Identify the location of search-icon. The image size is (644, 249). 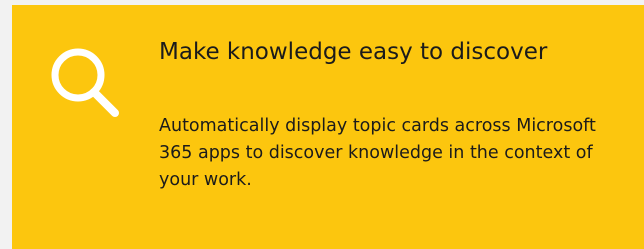
(84, 84).